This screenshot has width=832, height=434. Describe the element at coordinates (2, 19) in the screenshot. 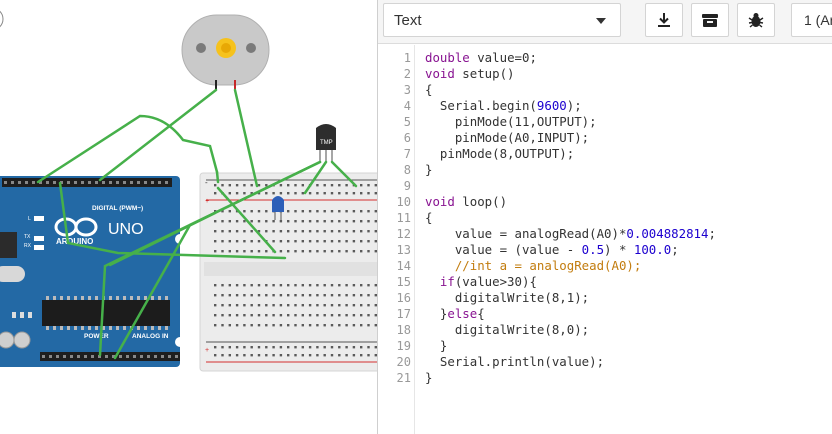

I see `zoom-control` at that location.